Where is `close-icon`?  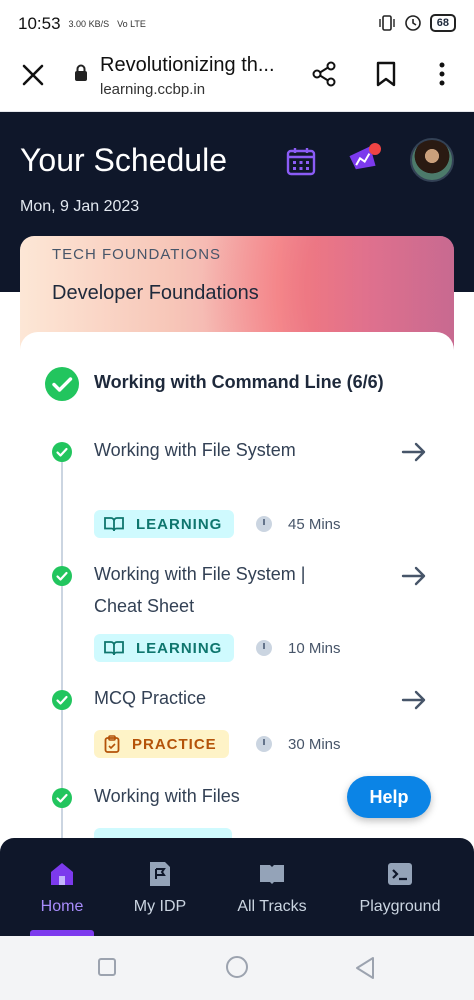
close-icon is located at coordinates (33, 75).